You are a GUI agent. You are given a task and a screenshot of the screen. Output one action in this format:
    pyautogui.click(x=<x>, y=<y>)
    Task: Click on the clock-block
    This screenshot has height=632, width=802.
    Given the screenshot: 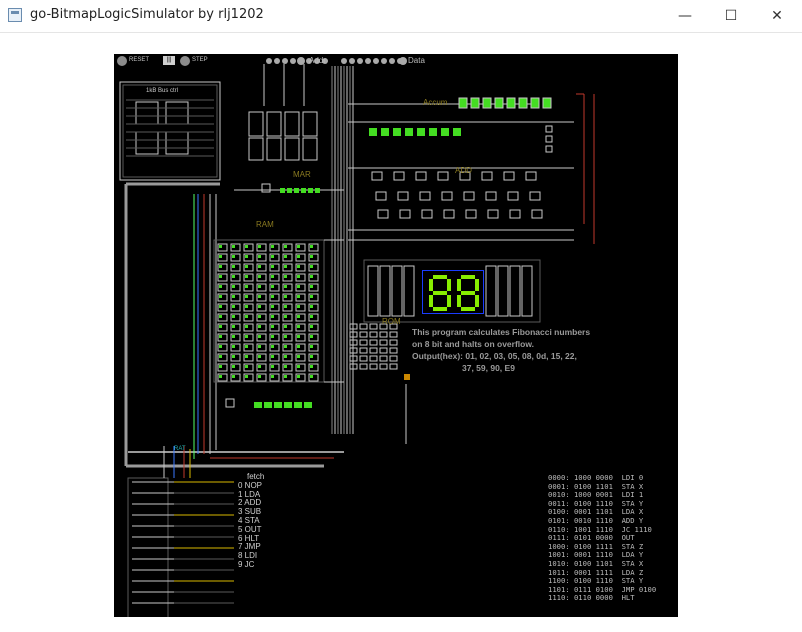 What is the action you would take?
    pyautogui.click(x=170, y=131)
    